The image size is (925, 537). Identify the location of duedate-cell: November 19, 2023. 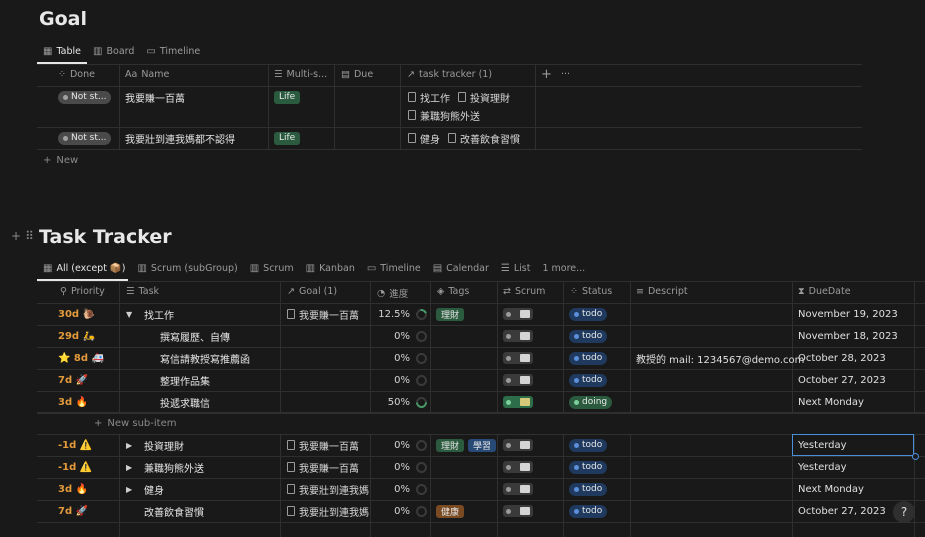
(848, 314).